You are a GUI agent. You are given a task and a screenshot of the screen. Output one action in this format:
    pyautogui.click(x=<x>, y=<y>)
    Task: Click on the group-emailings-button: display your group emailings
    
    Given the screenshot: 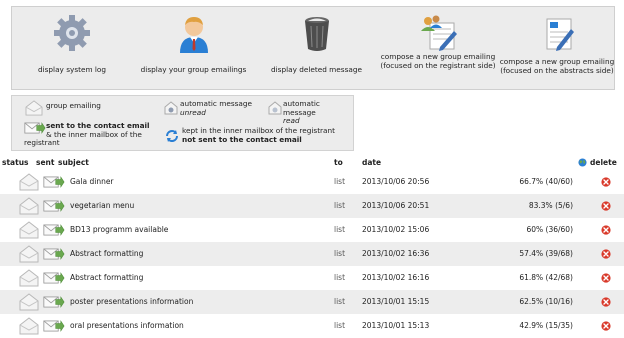 What is the action you would take?
    pyautogui.click(x=193, y=49)
    